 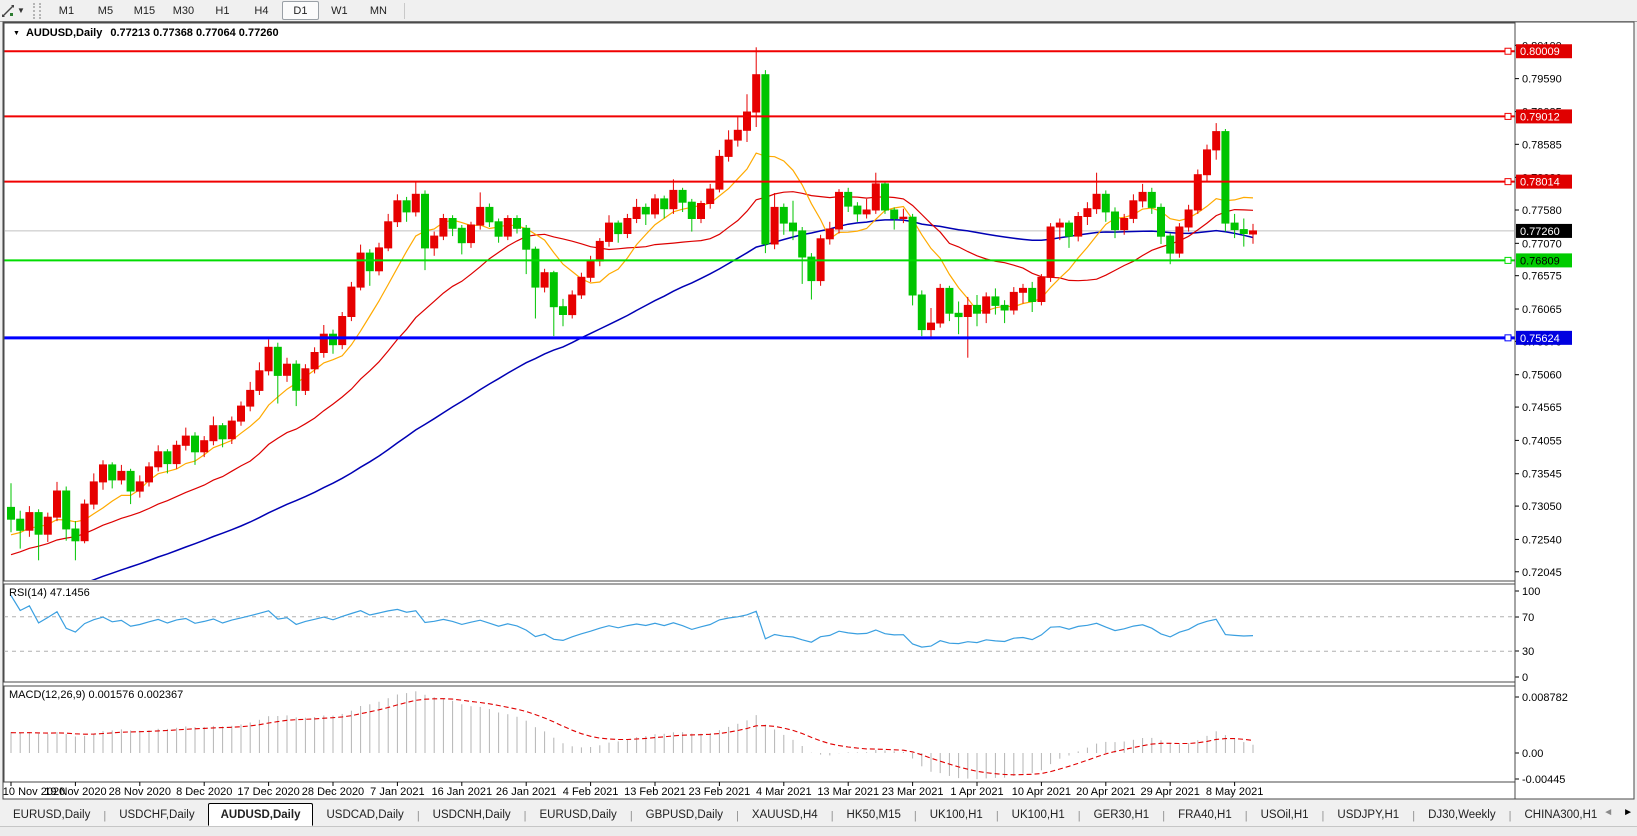 What do you see at coordinates (1543, 780) in the screenshot?
I see `macd-tick-label: -0.00445` at bounding box center [1543, 780].